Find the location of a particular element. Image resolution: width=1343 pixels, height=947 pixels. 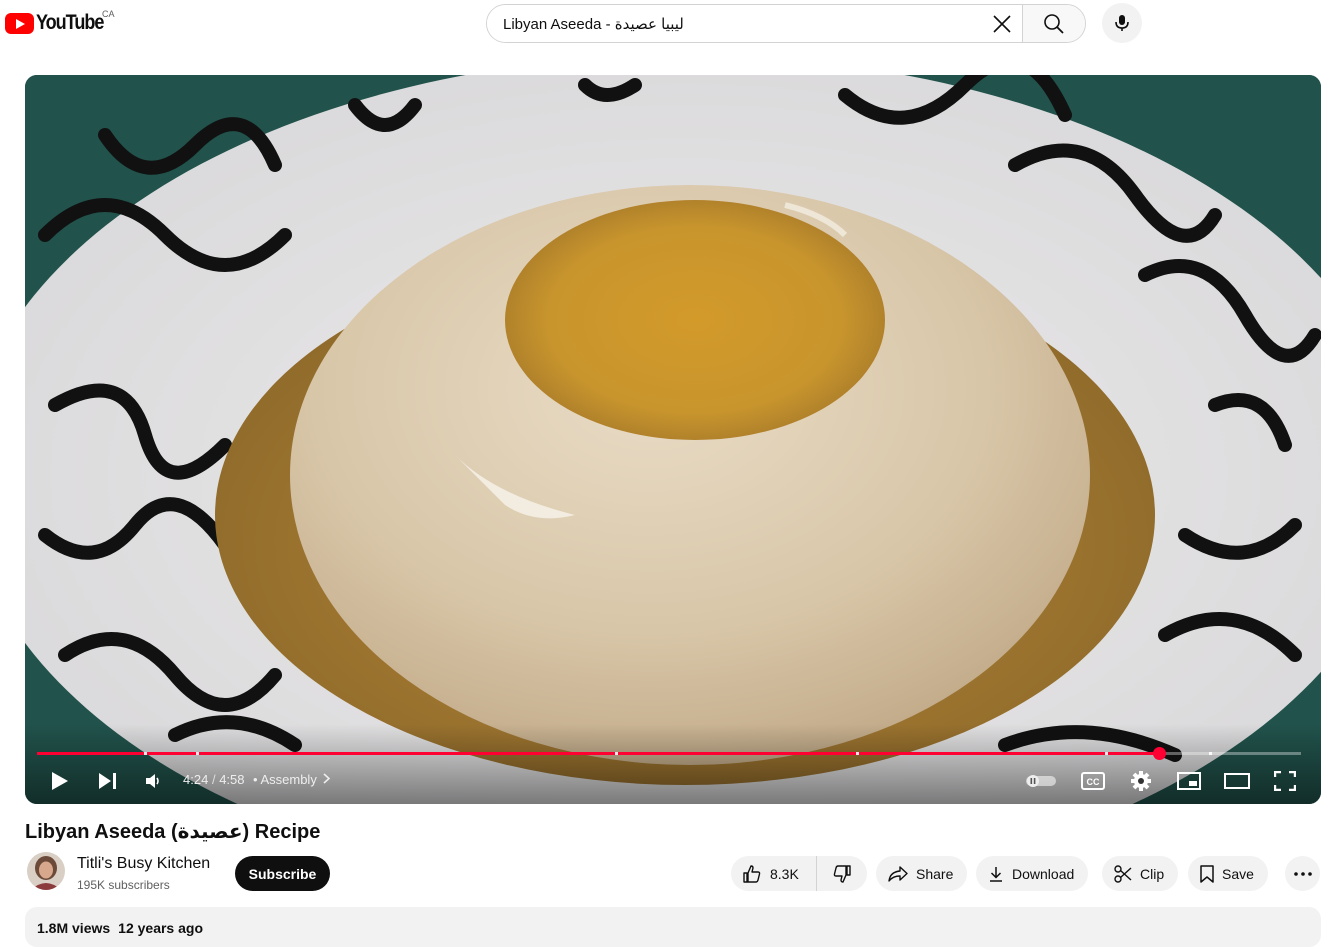

clear-icon is located at coordinates (1002, 23).